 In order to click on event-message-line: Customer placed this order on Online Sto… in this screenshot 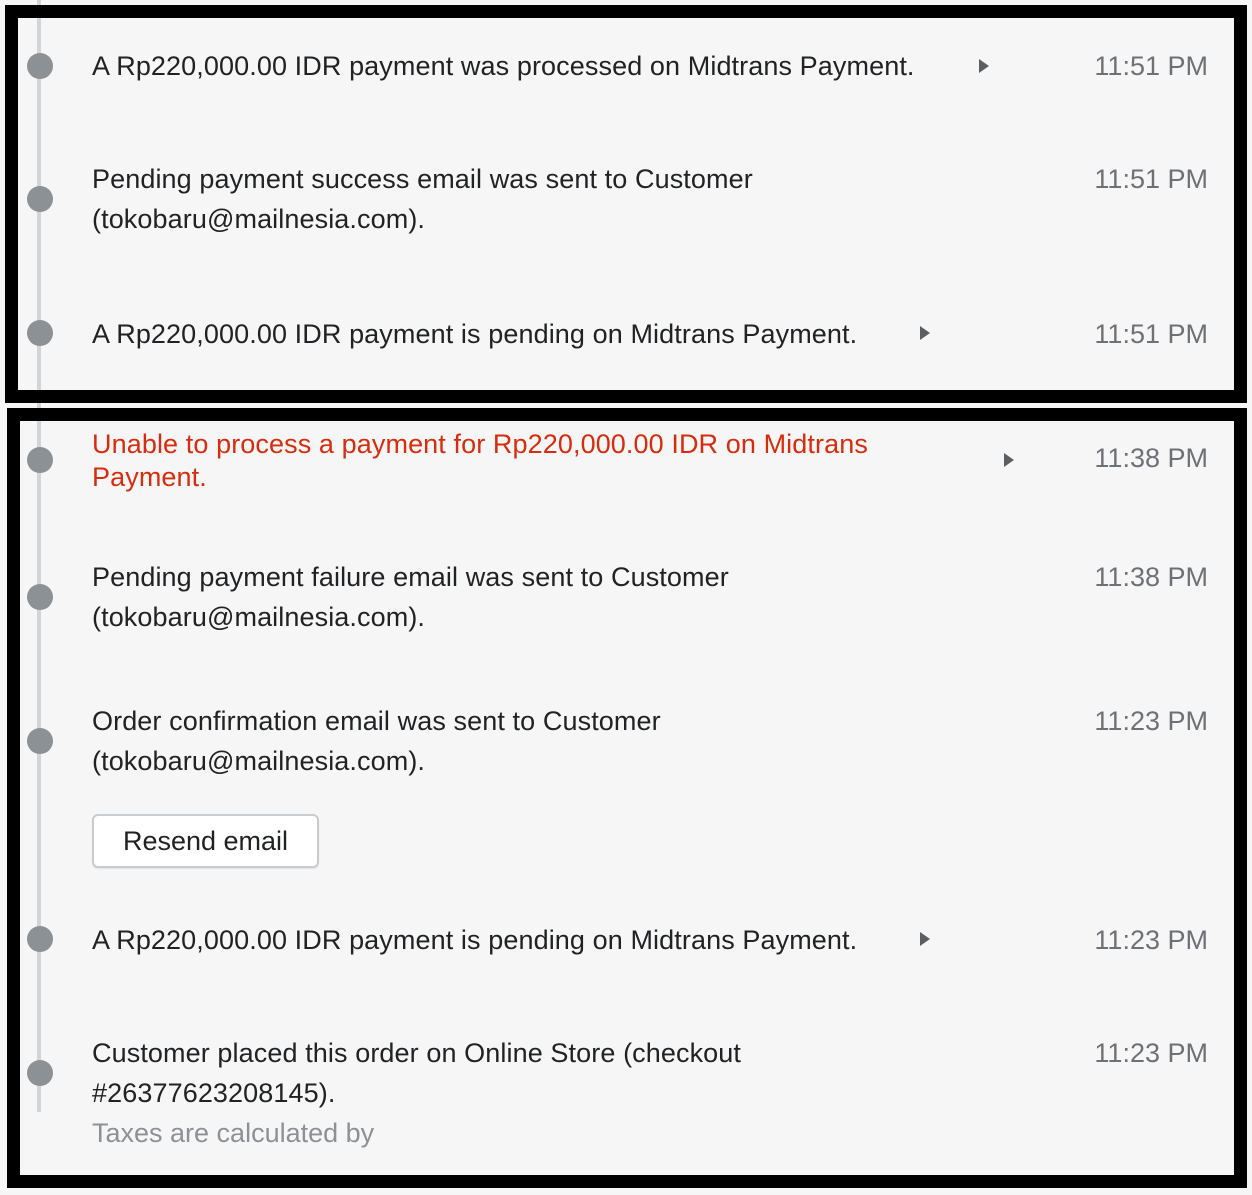, I will do `click(417, 1053)`.